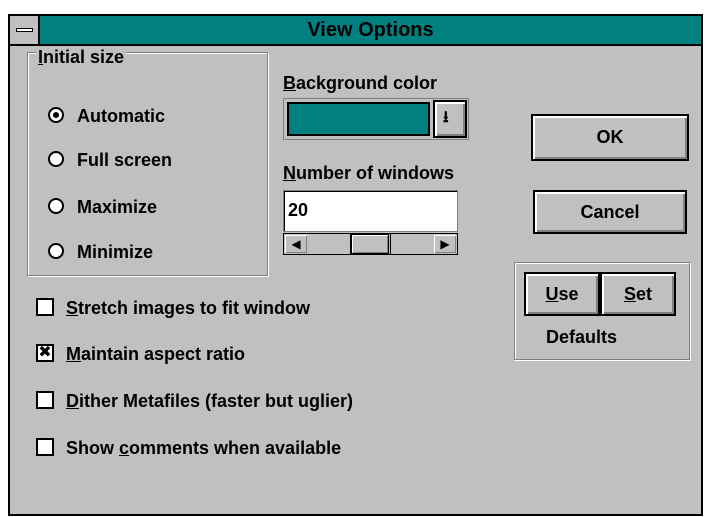 The height and width of the screenshot is (517, 707). Describe the element at coordinates (582, 337) in the screenshot. I see `defaults-label: Defaults` at that location.